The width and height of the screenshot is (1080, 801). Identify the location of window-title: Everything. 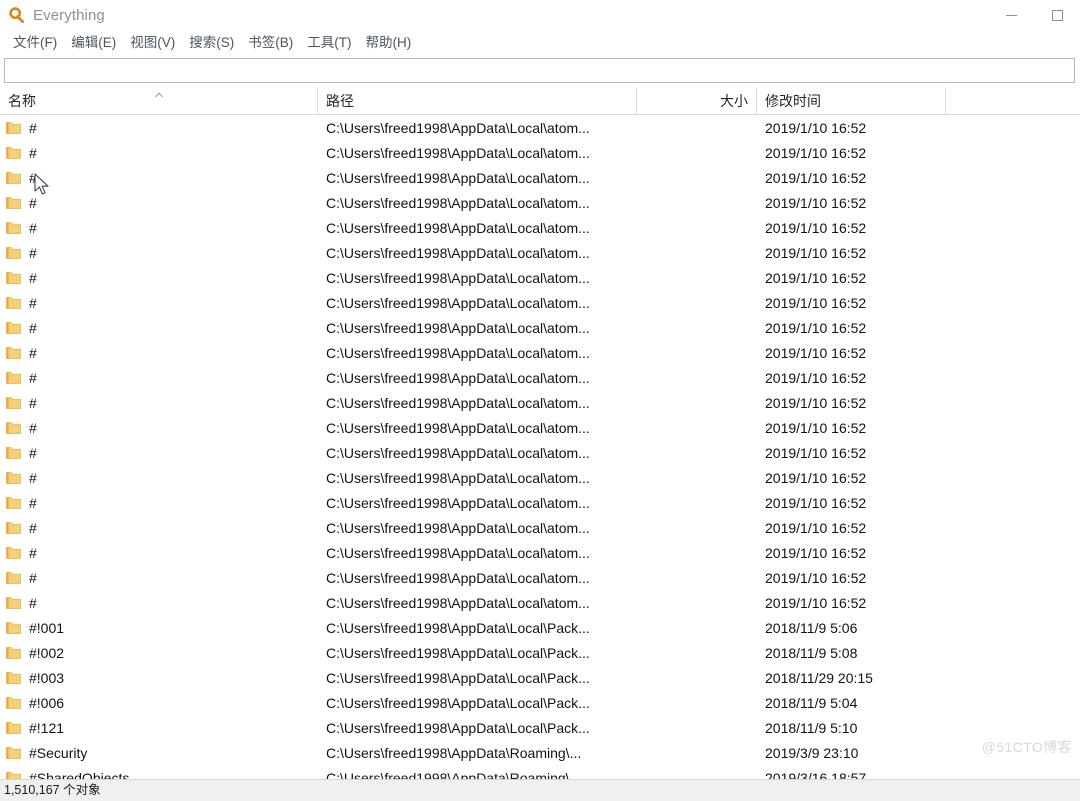
(69, 15).